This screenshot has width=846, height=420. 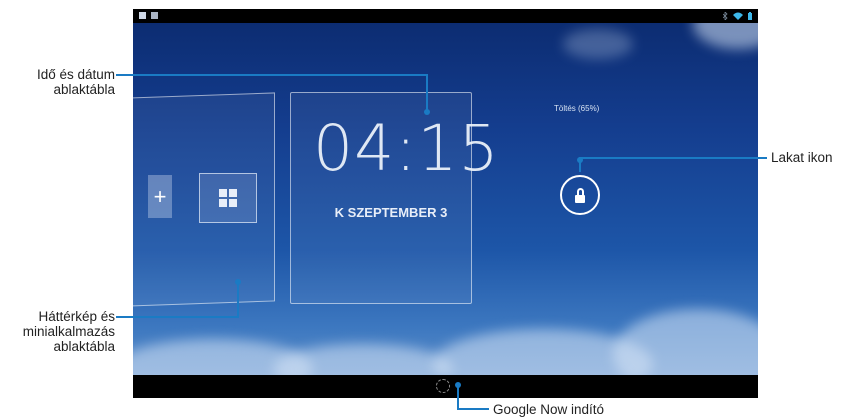 What do you see at coordinates (154, 15) in the screenshot?
I see `image-icon` at bounding box center [154, 15].